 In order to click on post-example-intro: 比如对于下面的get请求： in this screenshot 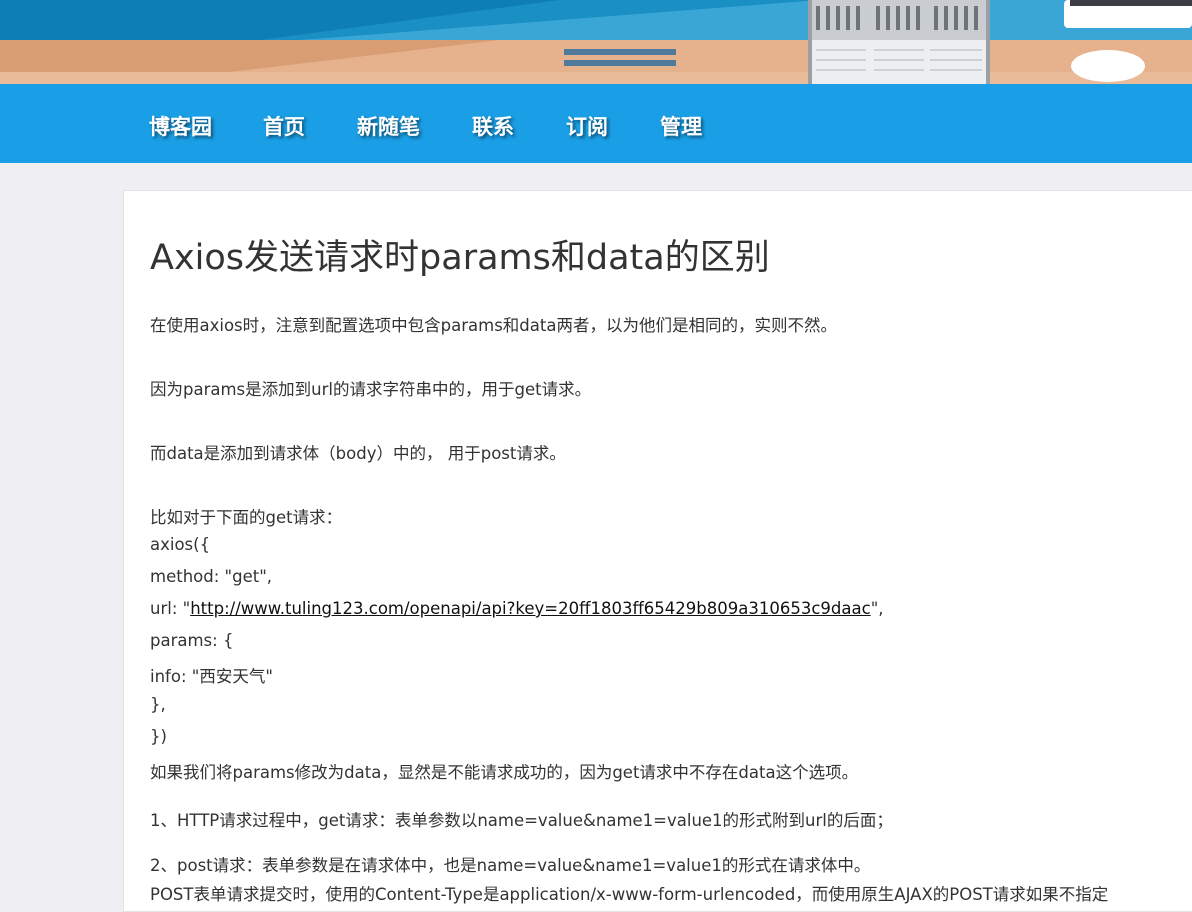, I will do `click(246, 517)`.